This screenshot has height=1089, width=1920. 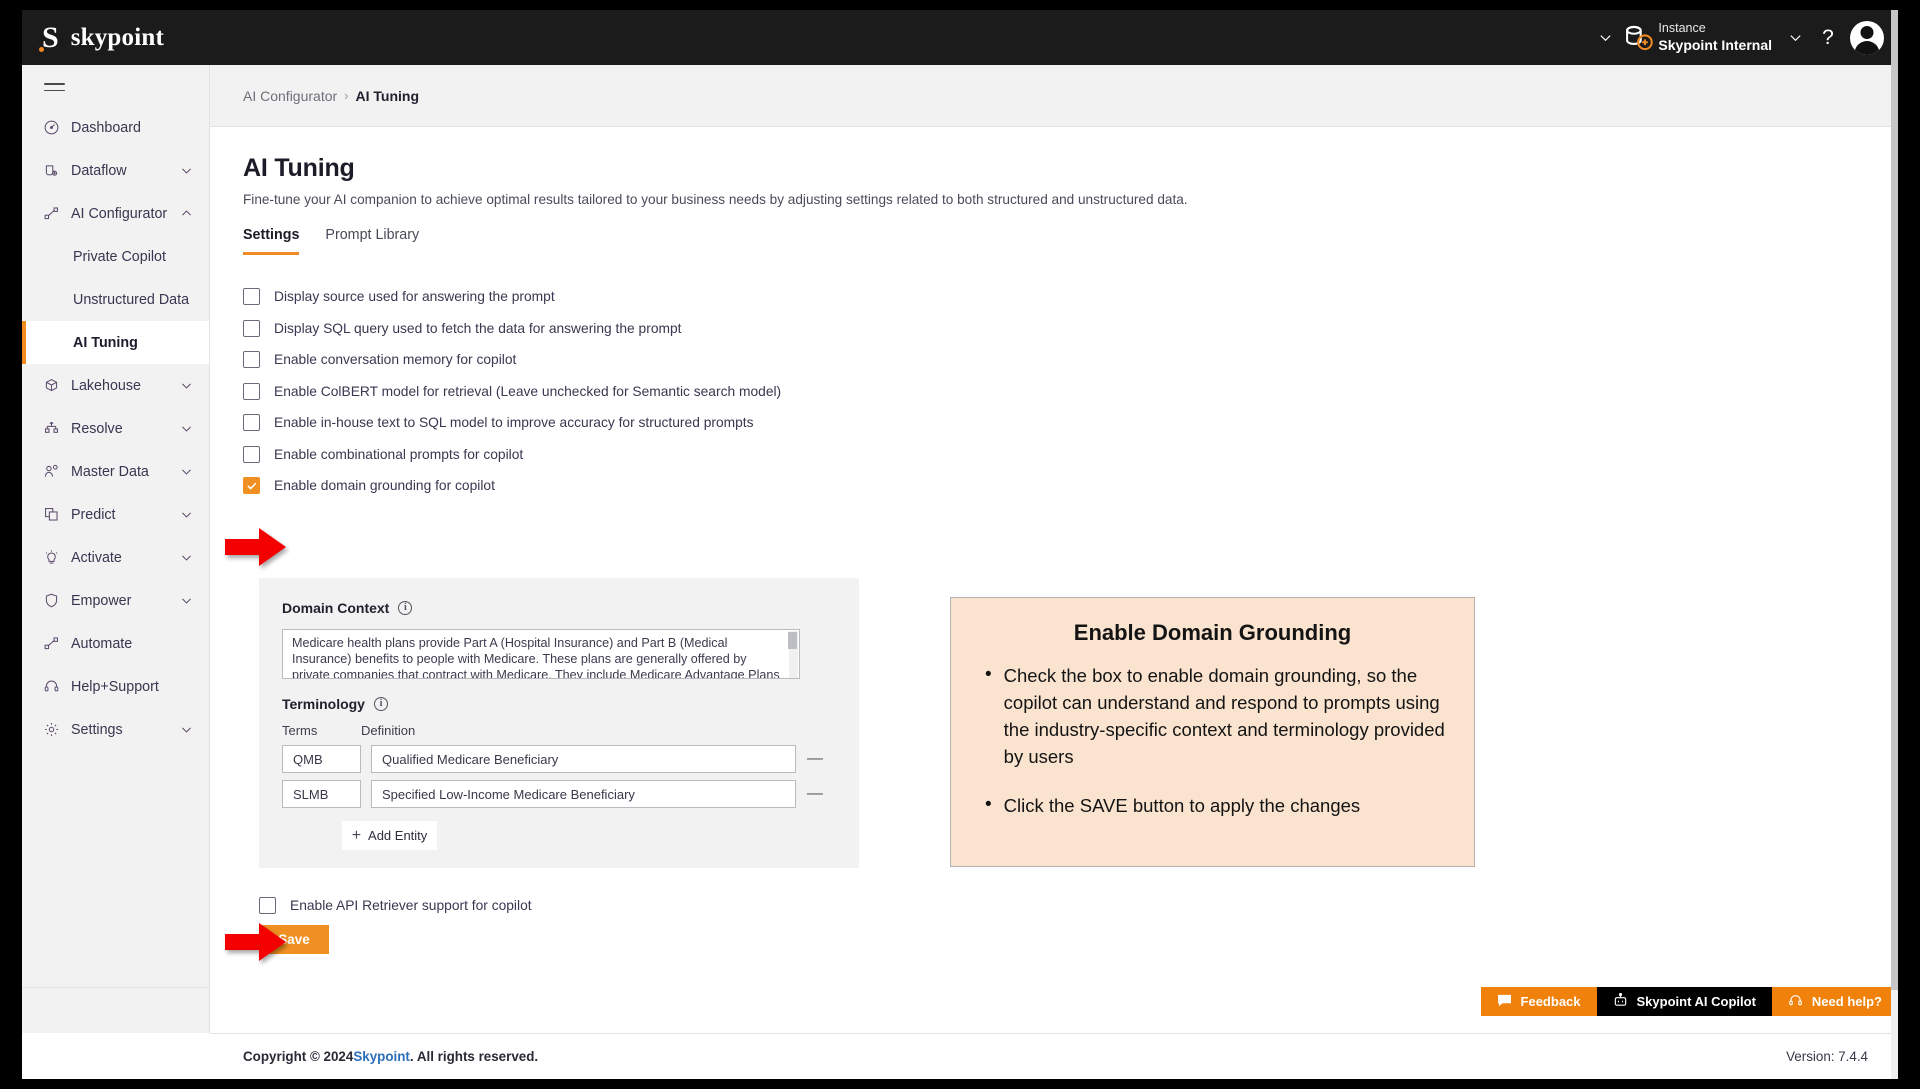 What do you see at coordinates (51, 386) in the screenshot?
I see `cube-icon` at bounding box center [51, 386].